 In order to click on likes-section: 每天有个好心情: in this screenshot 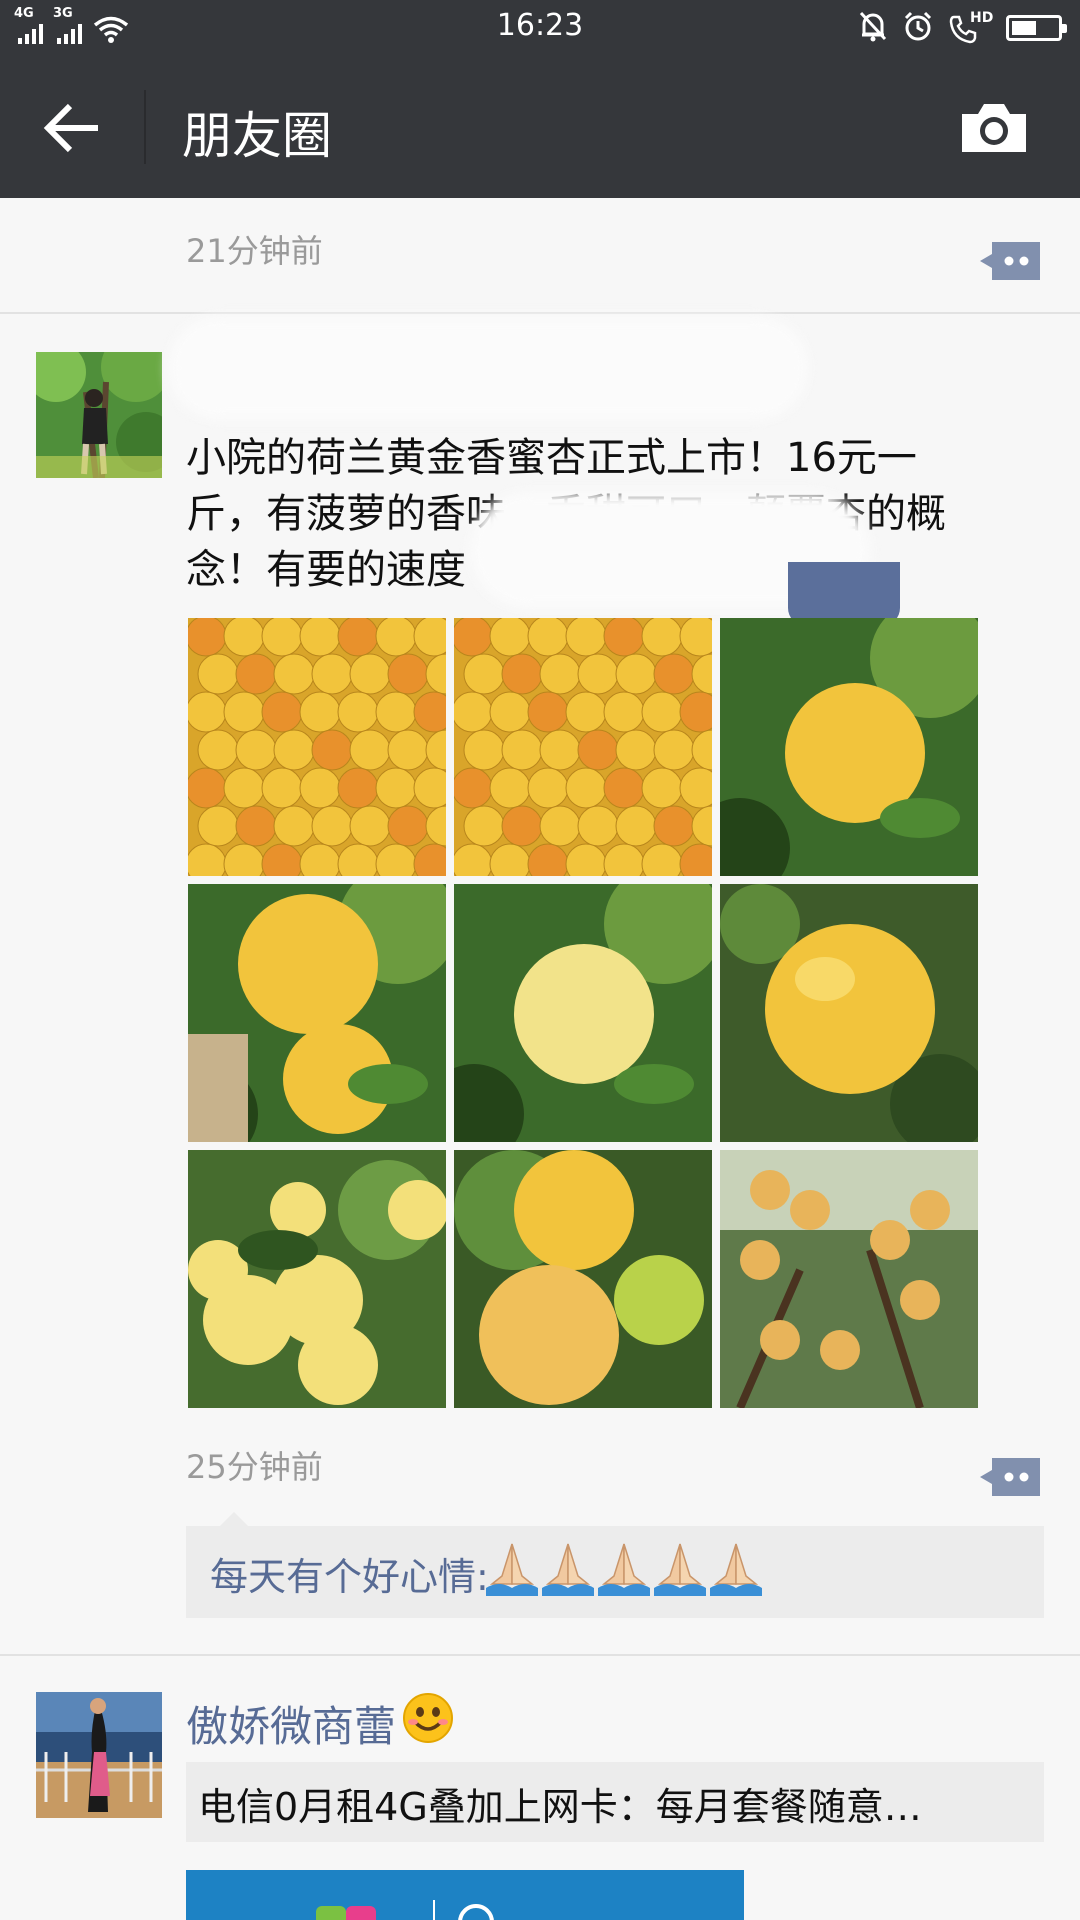, I will do `click(615, 1565)`.